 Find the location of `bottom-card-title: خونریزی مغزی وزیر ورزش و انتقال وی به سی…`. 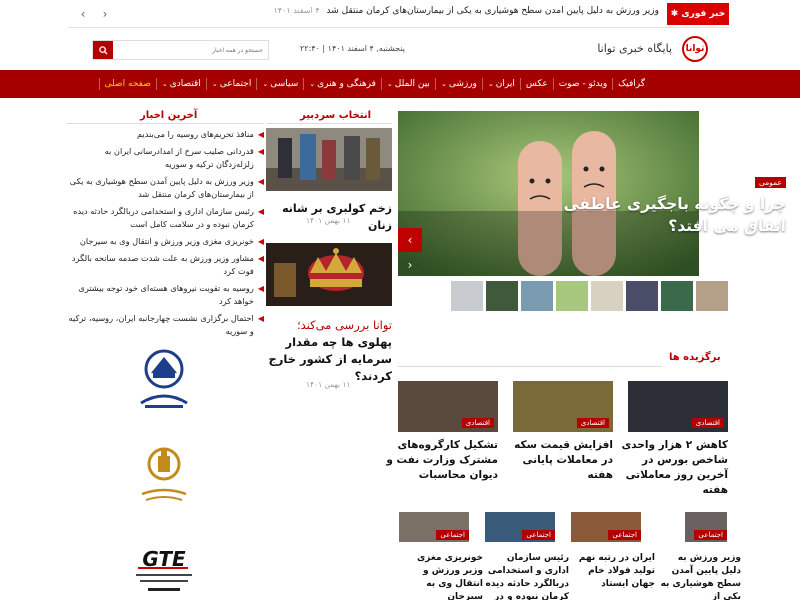

bottom-card-title: خونریزی مغزی وزیر ورزش و انتقال وی به سی… is located at coordinates (441, 576).